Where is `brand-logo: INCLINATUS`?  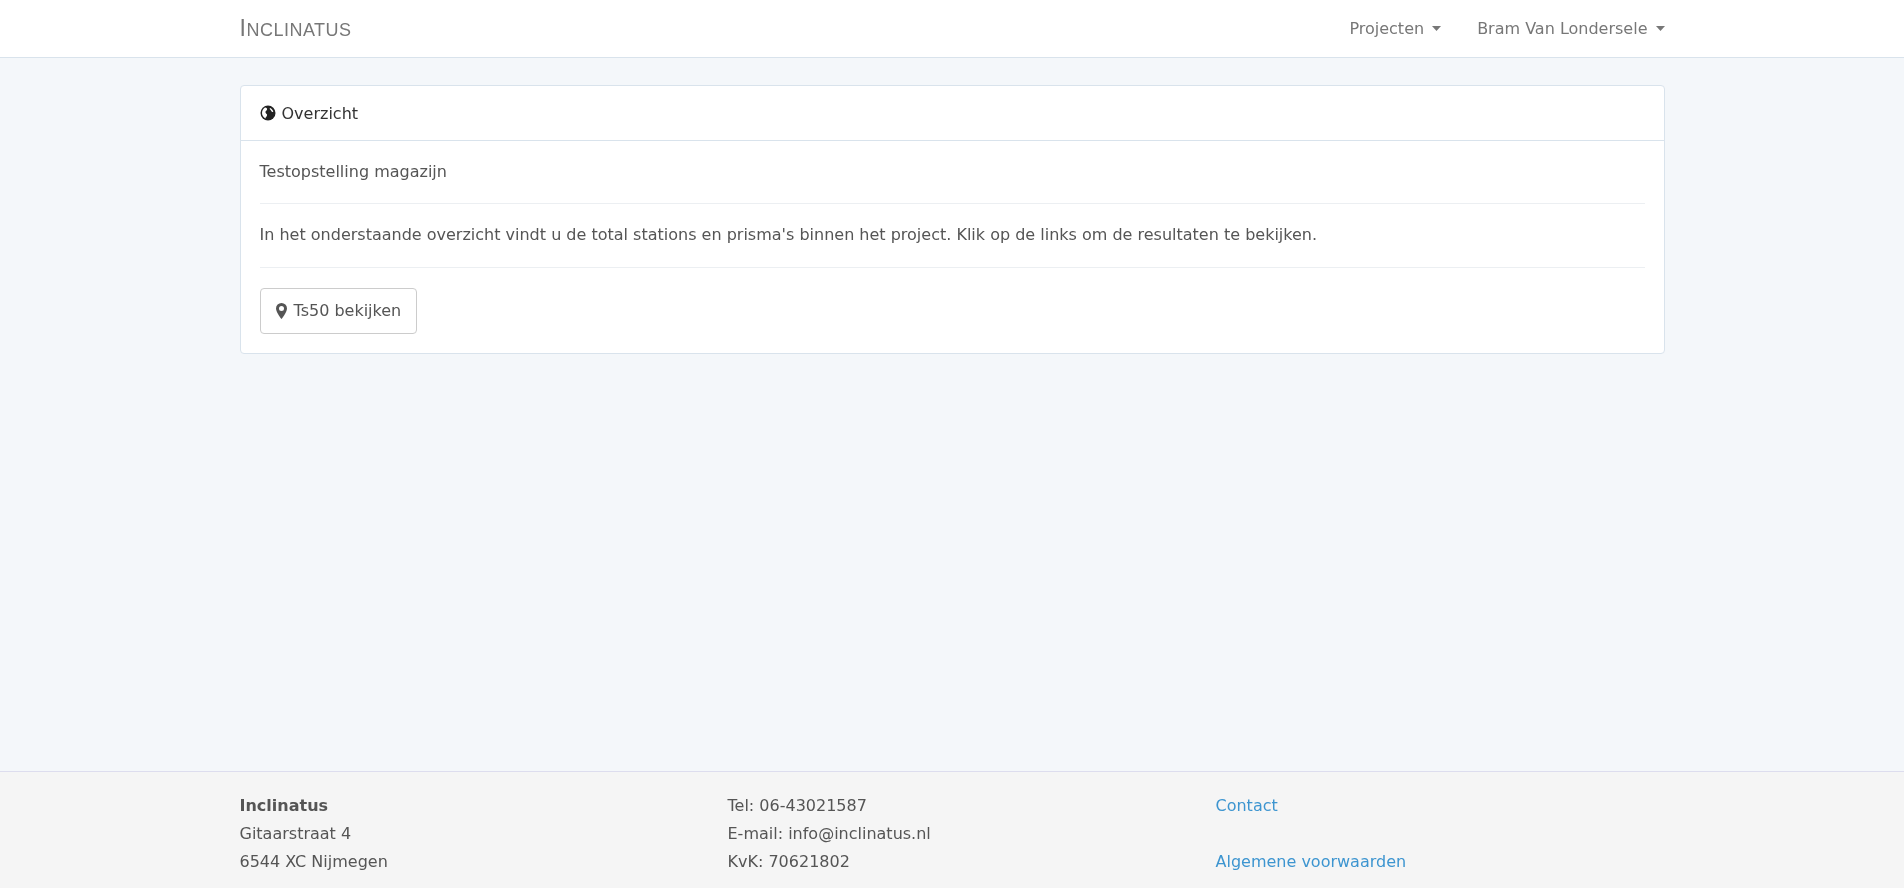 brand-logo: INCLINATUS is located at coordinates (295, 28).